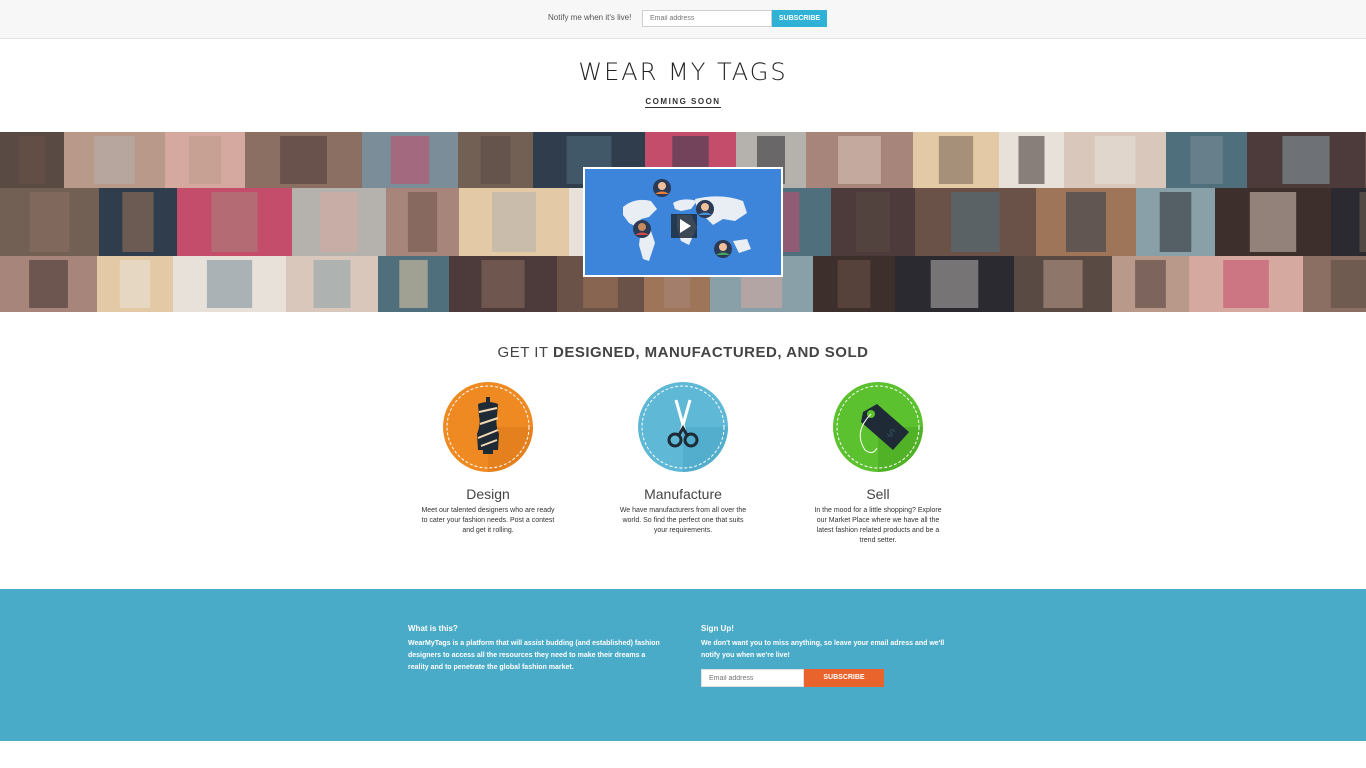 Image resolution: width=1366 pixels, height=768 pixels. Describe the element at coordinates (488, 427) in the screenshot. I see `mannequin-icon` at that location.